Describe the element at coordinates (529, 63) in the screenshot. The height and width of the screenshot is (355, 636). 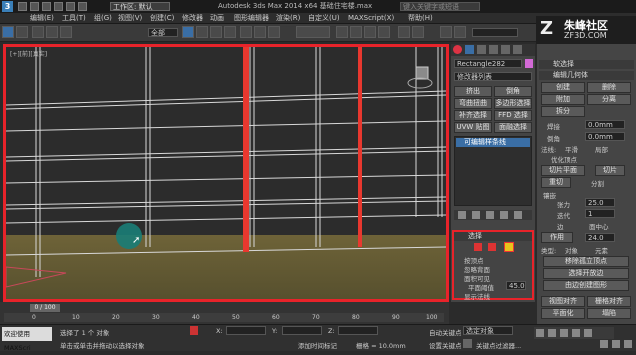
I see `object-color-swatch` at that location.